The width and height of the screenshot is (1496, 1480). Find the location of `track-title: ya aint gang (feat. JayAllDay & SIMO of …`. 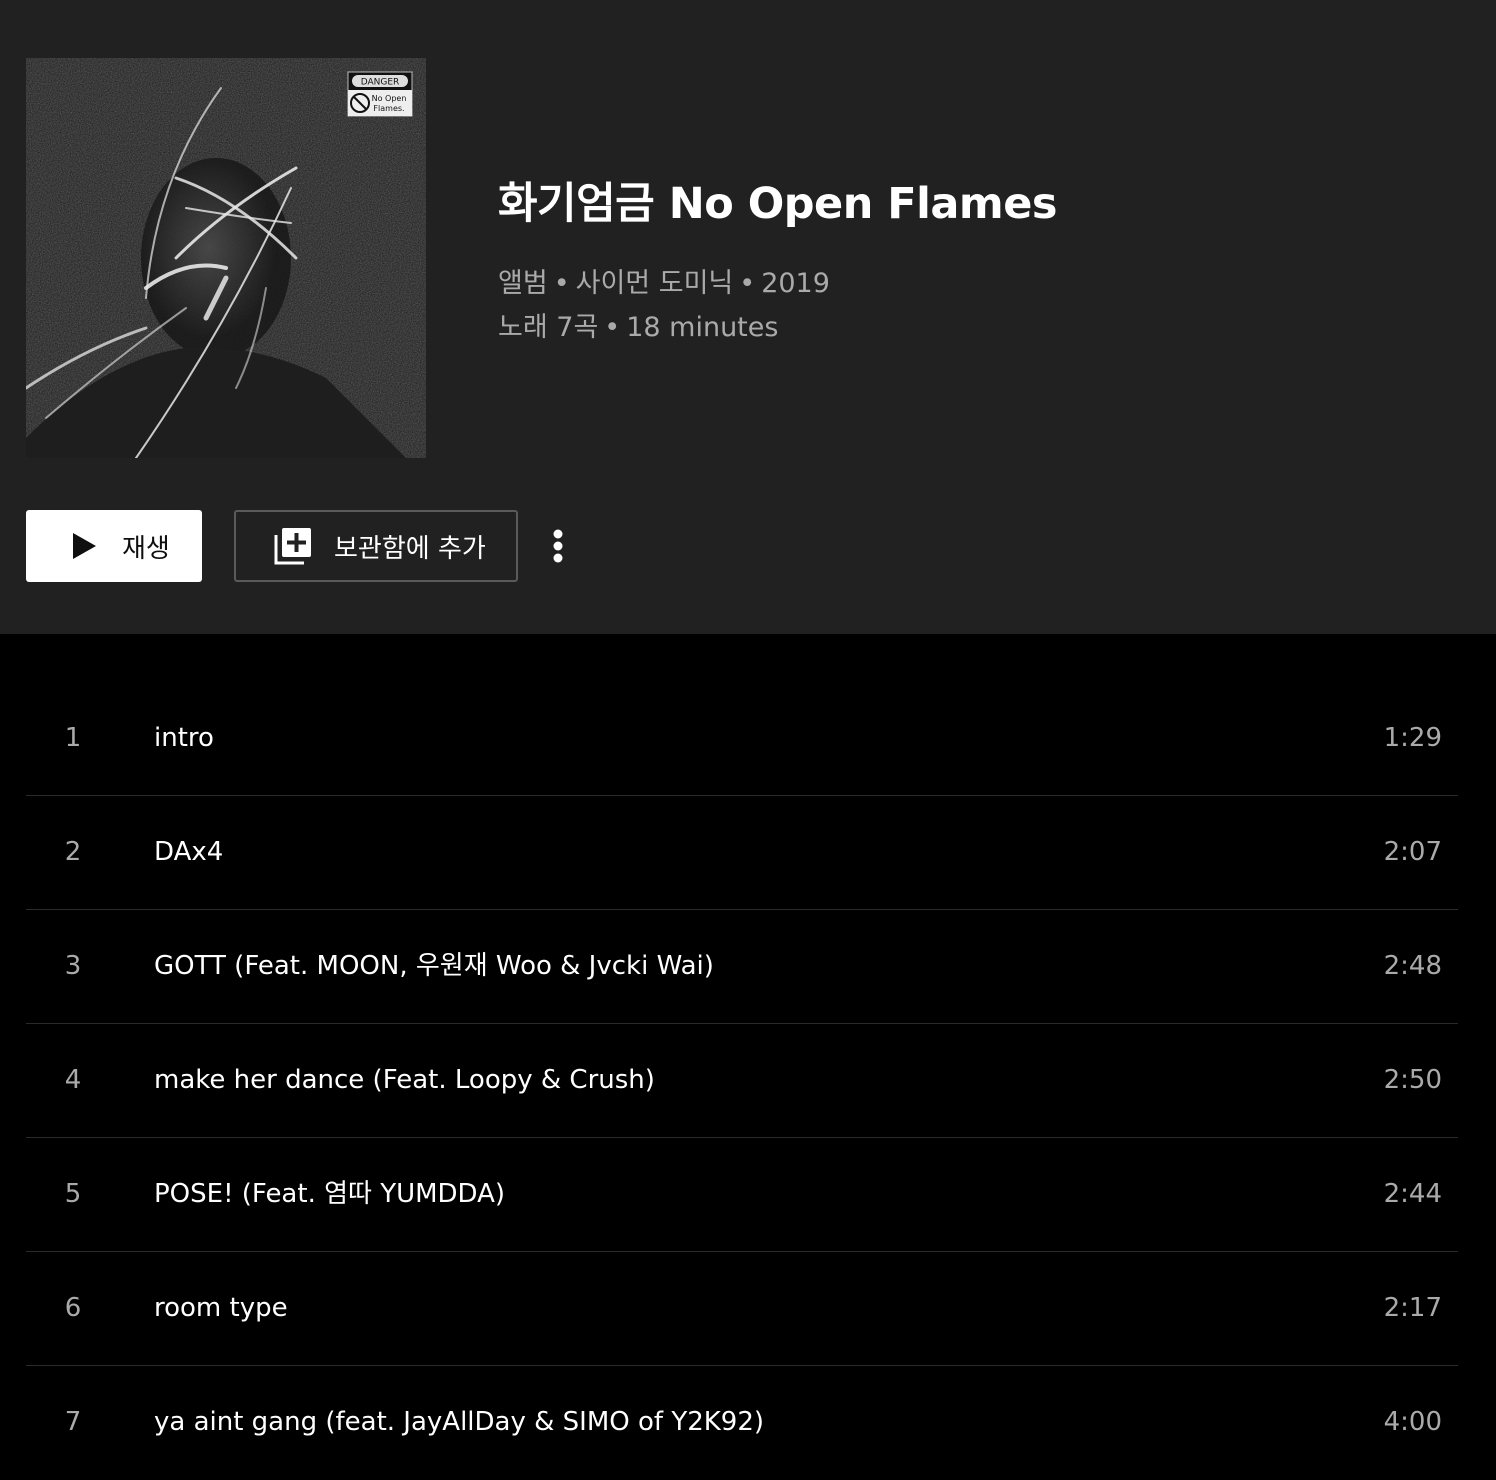

track-title: ya aint gang (feat. JayAllDay & SIMO of … is located at coordinates (459, 1422).